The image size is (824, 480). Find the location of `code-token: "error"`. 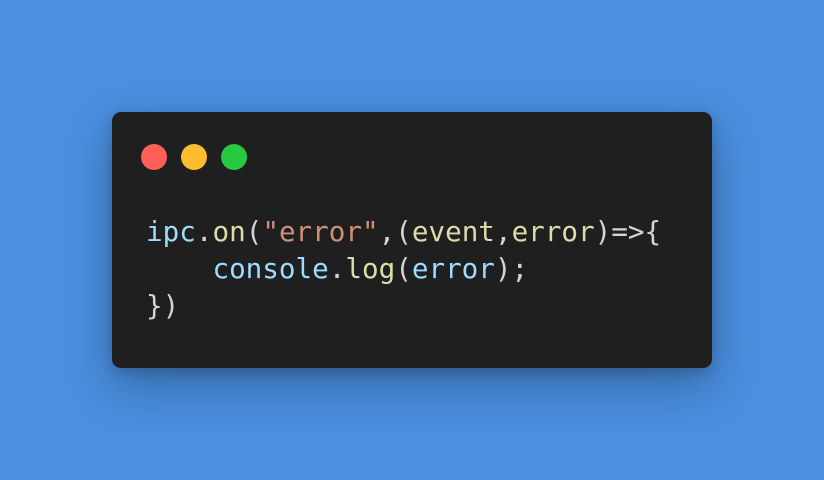

code-token: "error" is located at coordinates (320, 231).